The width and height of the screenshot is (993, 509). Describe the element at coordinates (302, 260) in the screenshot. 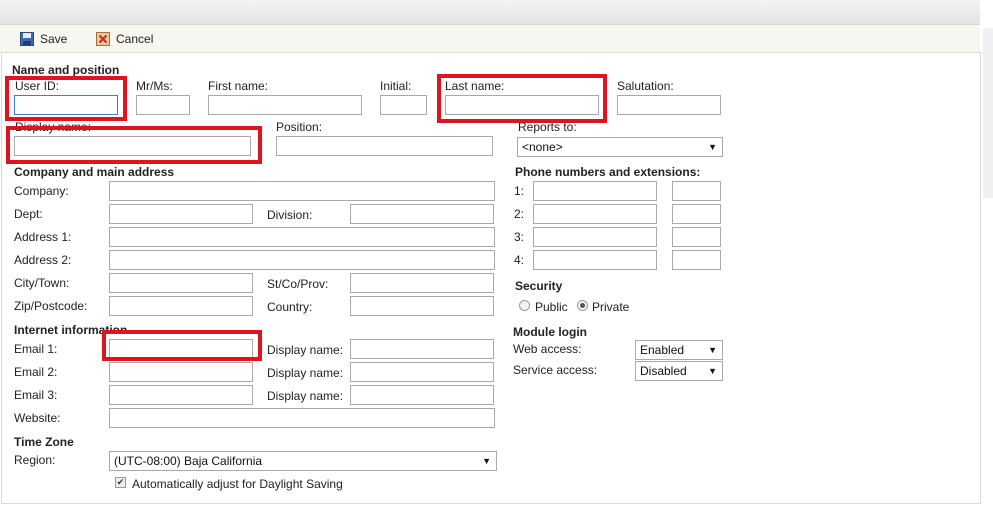

I see `address2-input` at that location.